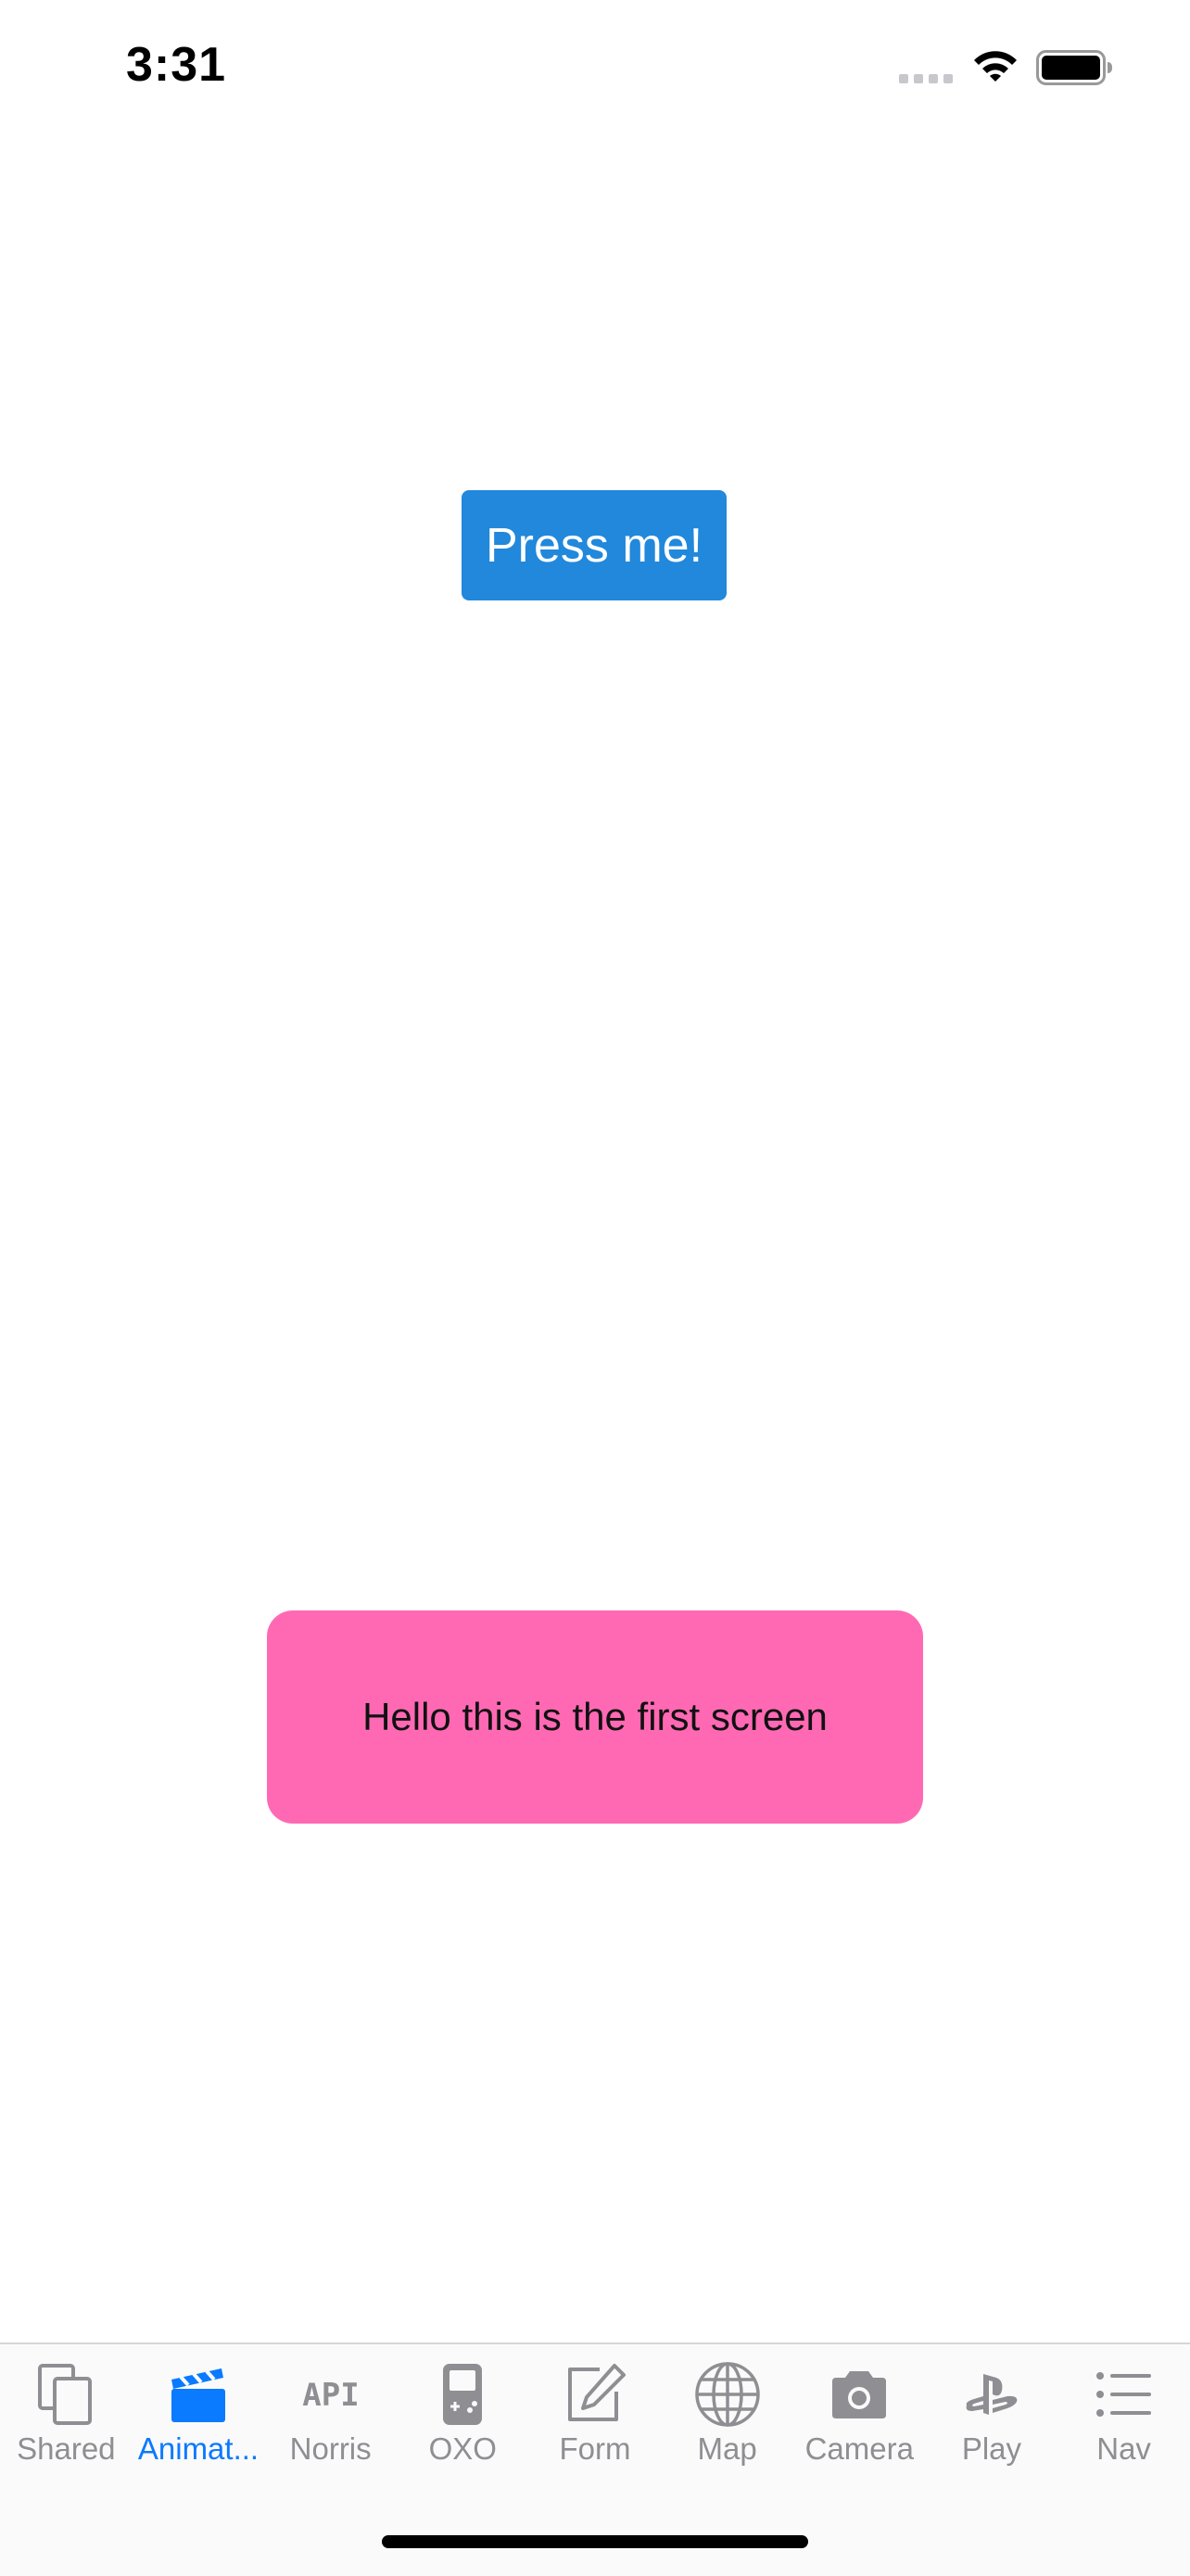 The image size is (1190, 2576). What do you see at coordinates (991, 2395) in the screenshot?
I see `playstation-icon` at bounding box center [991, 2395].